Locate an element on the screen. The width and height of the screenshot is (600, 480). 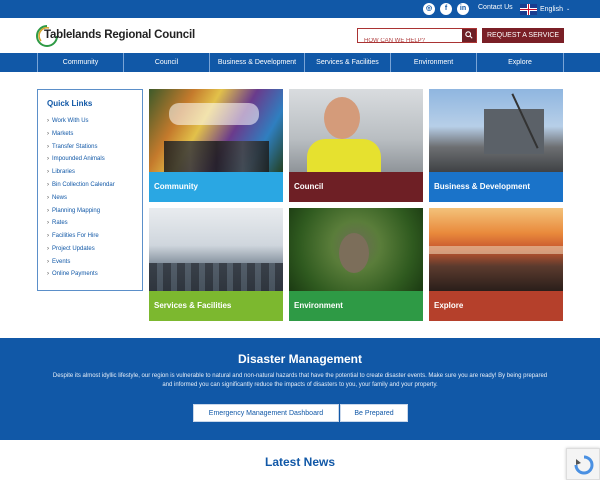
search-box is located at coordinates (417, 38).